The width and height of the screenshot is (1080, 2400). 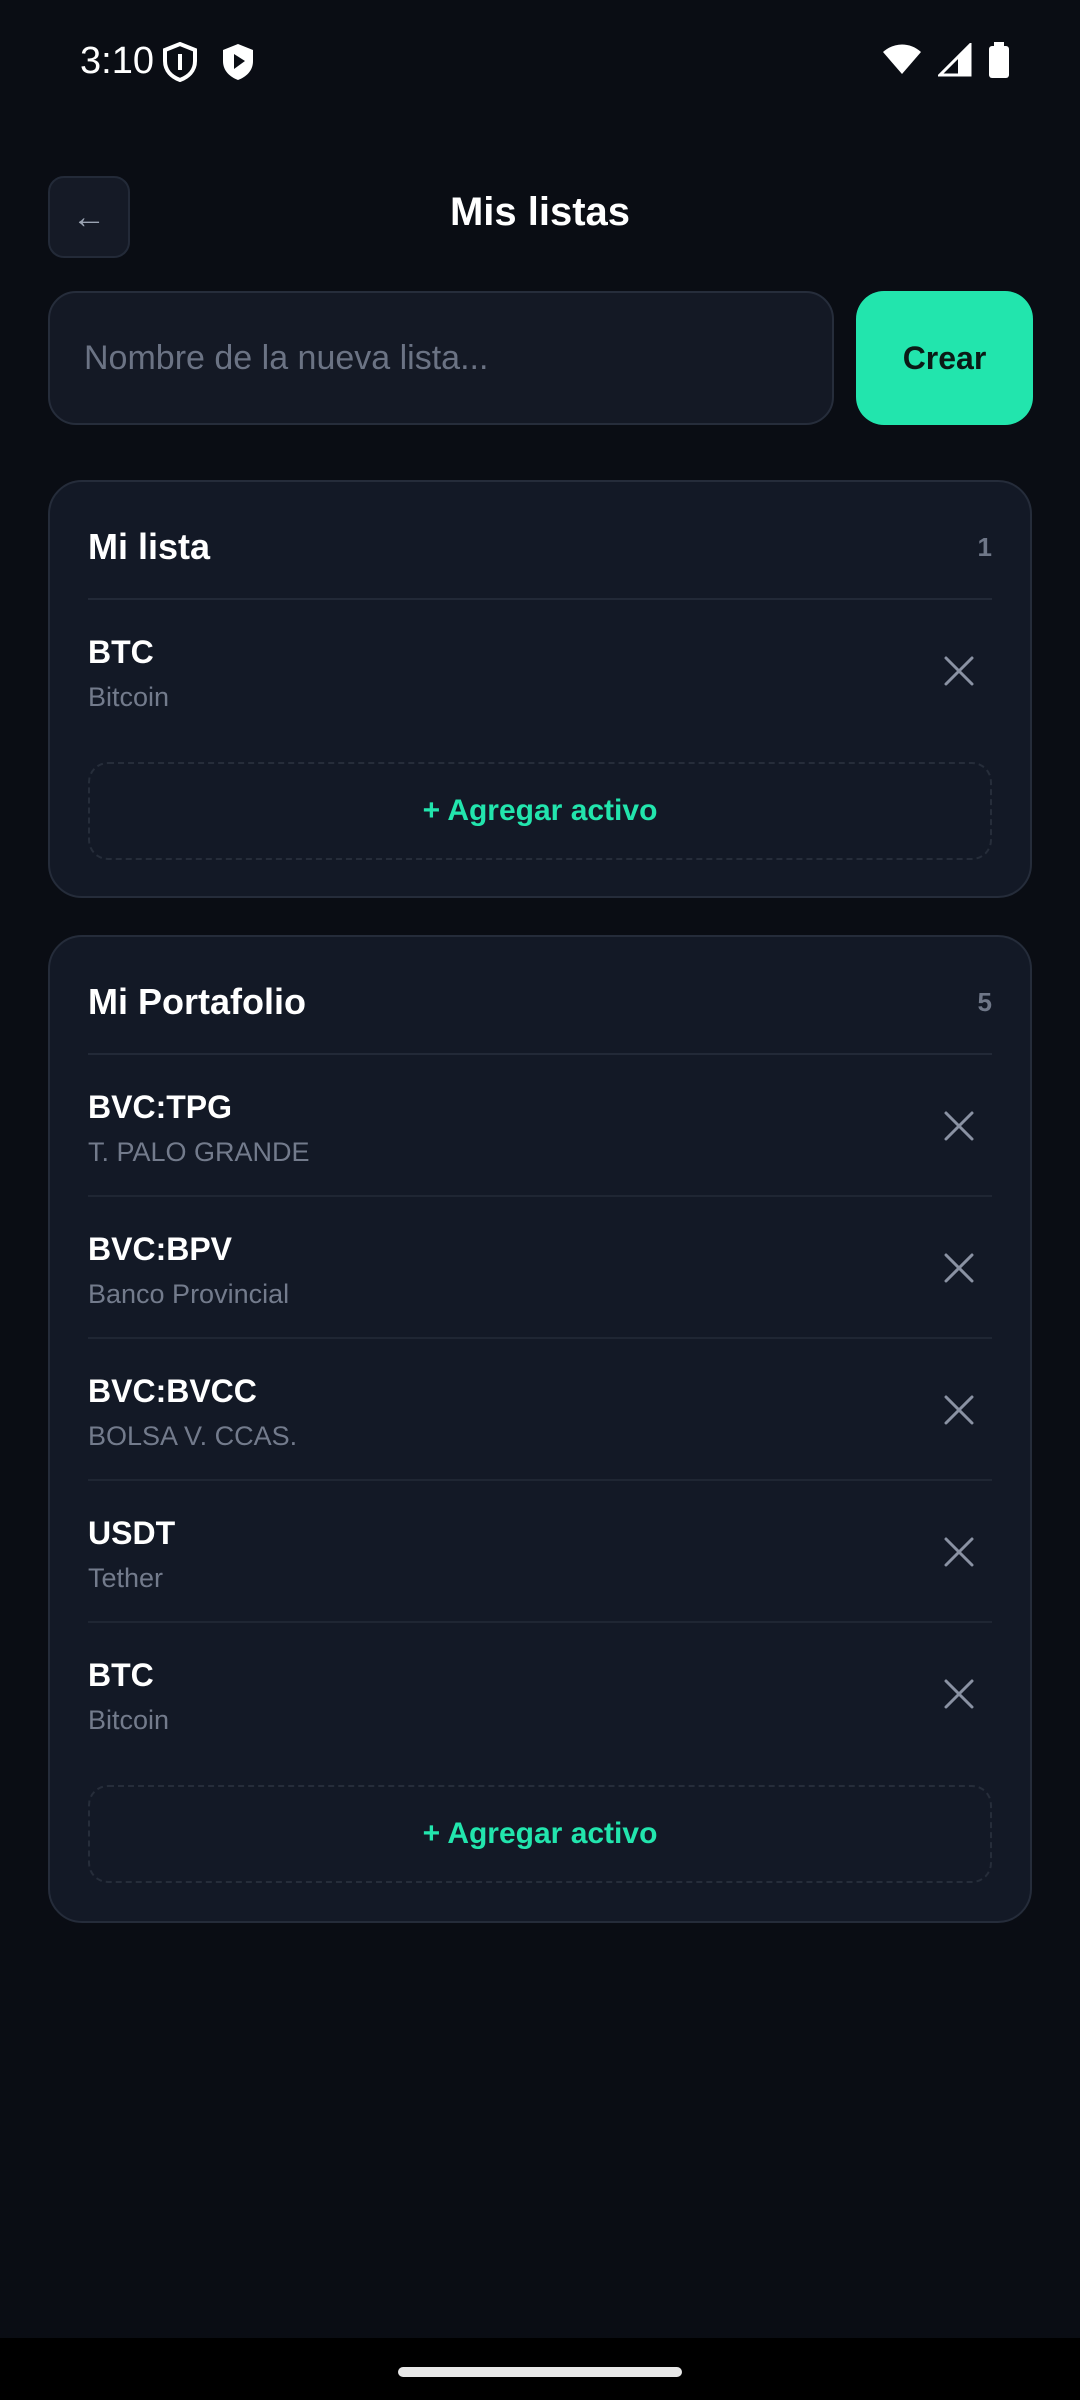 I want to click on asset-symbol: BVC:BVCC, so click(x=172, y=1391).